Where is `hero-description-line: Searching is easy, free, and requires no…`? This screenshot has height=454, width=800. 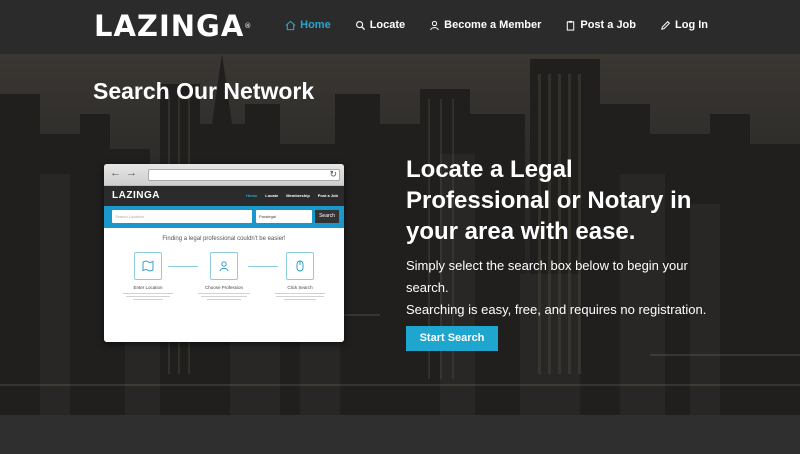 hero-description-line: Searching is easy, free, and requires no… is located at coordinates (556, 309).